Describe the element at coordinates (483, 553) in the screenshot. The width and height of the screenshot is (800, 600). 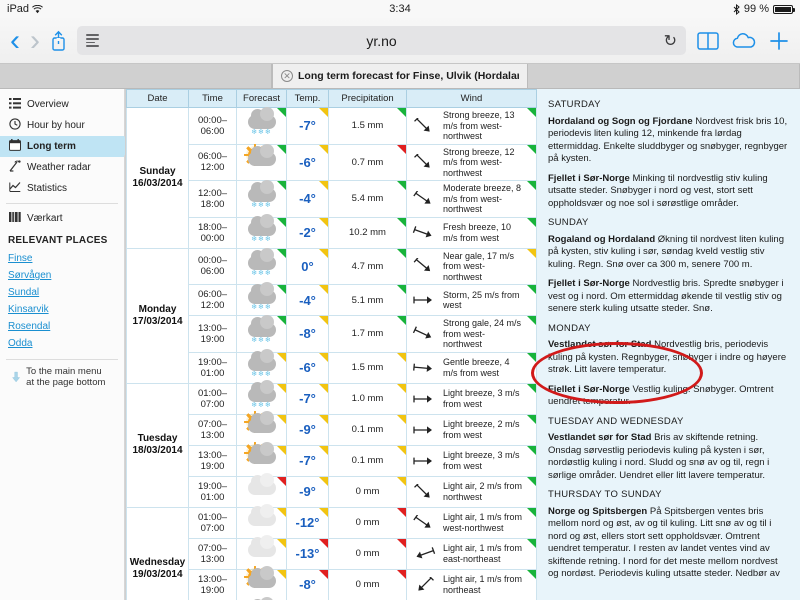
I see `wind-description: Light air, 1 m/s from east-northeast` at that location.